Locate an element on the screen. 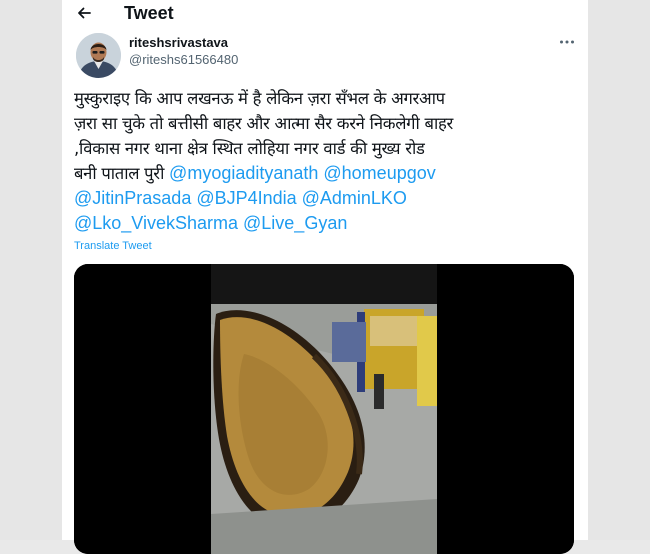 The width and height of the screenshot is (650, 554). mention-link: @AdminLKO is located at coordinates (354, 198).